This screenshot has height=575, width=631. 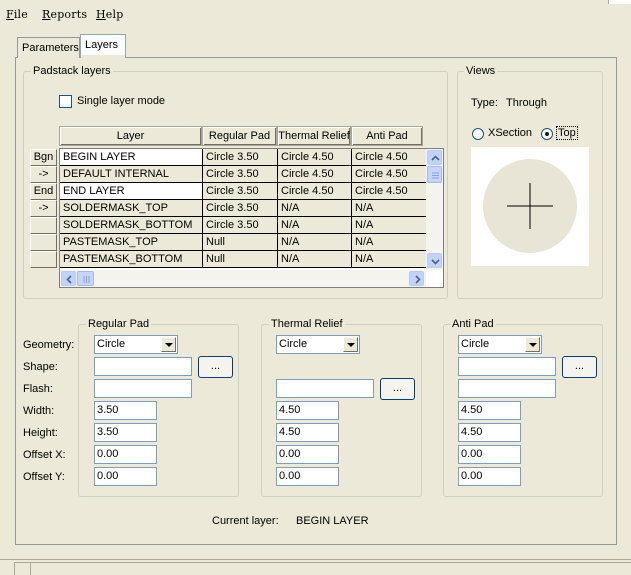 What do you see at coordinates (17, 14) in the screenshot?
I see `menu-file: File` at bounding box center [17, 14].